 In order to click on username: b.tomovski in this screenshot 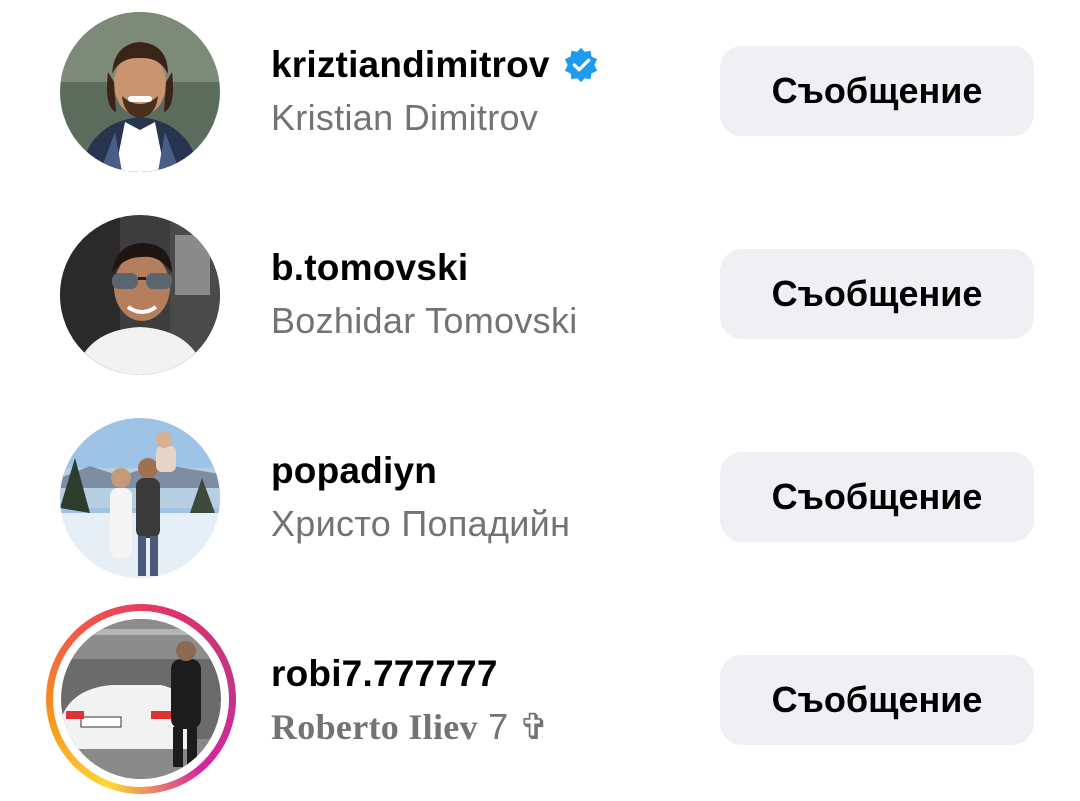, I will do `click(369, 268)`.